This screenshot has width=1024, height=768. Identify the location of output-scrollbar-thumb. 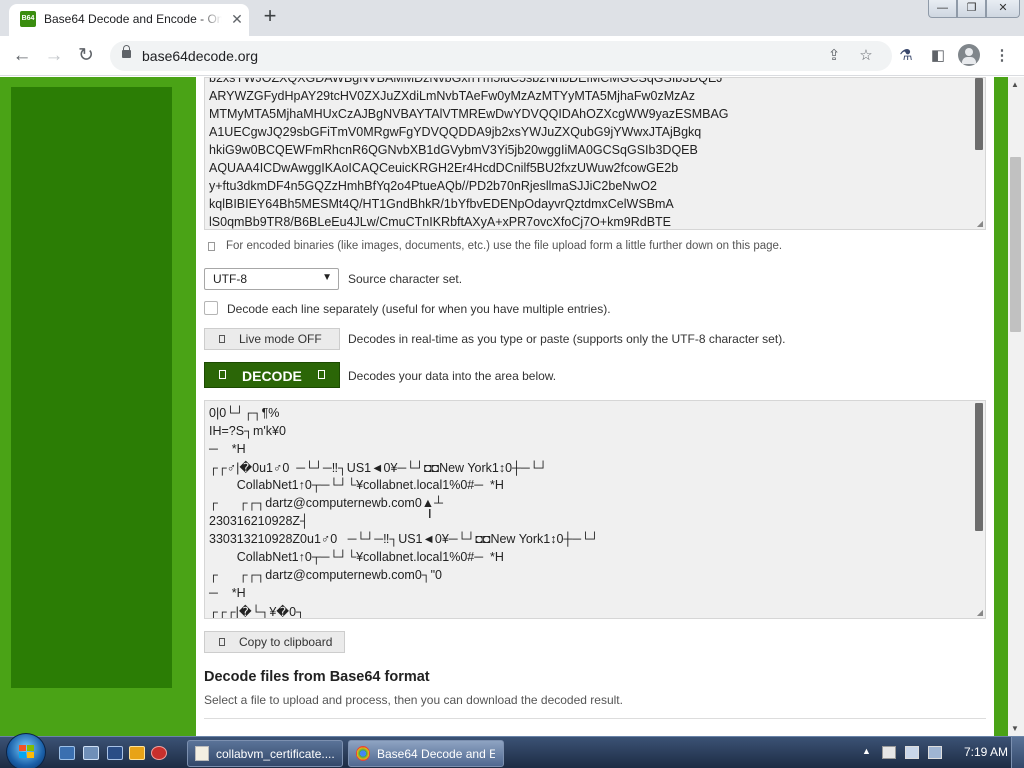
(979, 467).